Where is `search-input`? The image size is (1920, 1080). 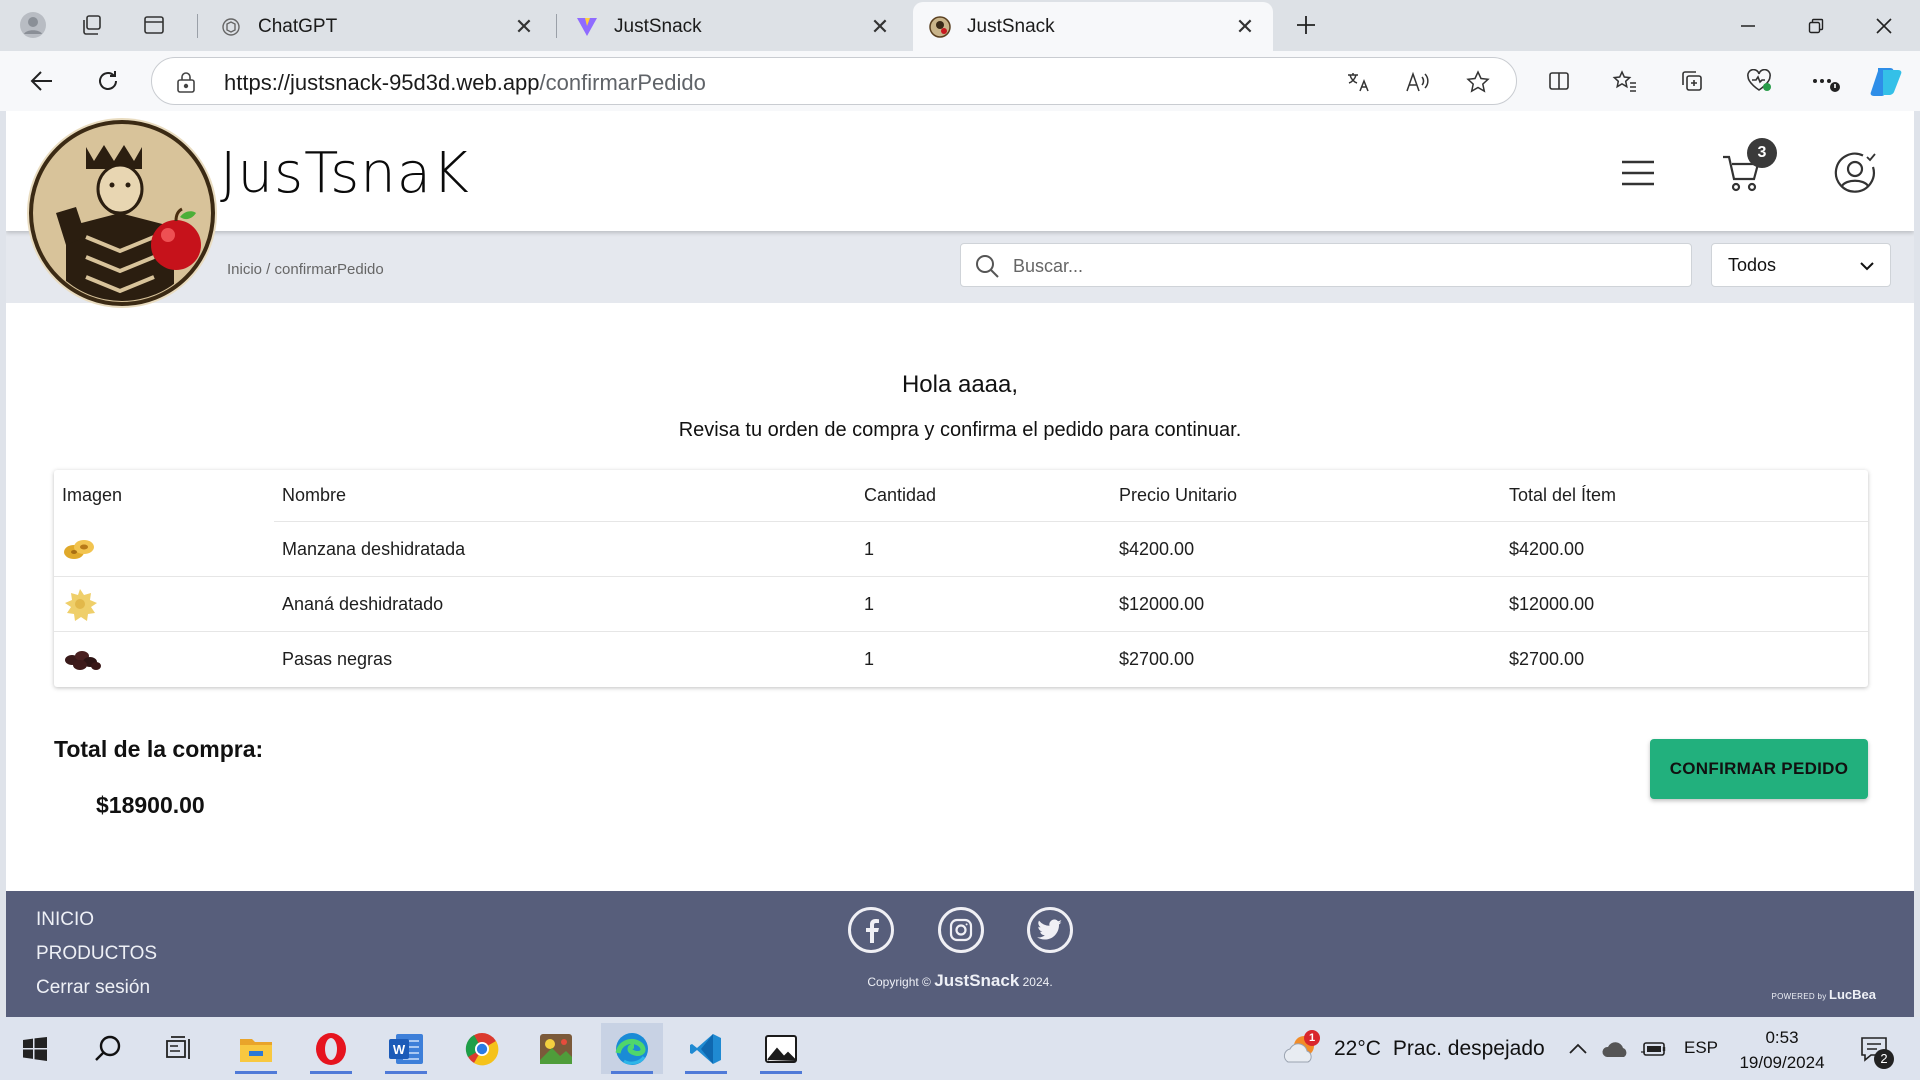 search-input is located at coordinates (1343, 266).